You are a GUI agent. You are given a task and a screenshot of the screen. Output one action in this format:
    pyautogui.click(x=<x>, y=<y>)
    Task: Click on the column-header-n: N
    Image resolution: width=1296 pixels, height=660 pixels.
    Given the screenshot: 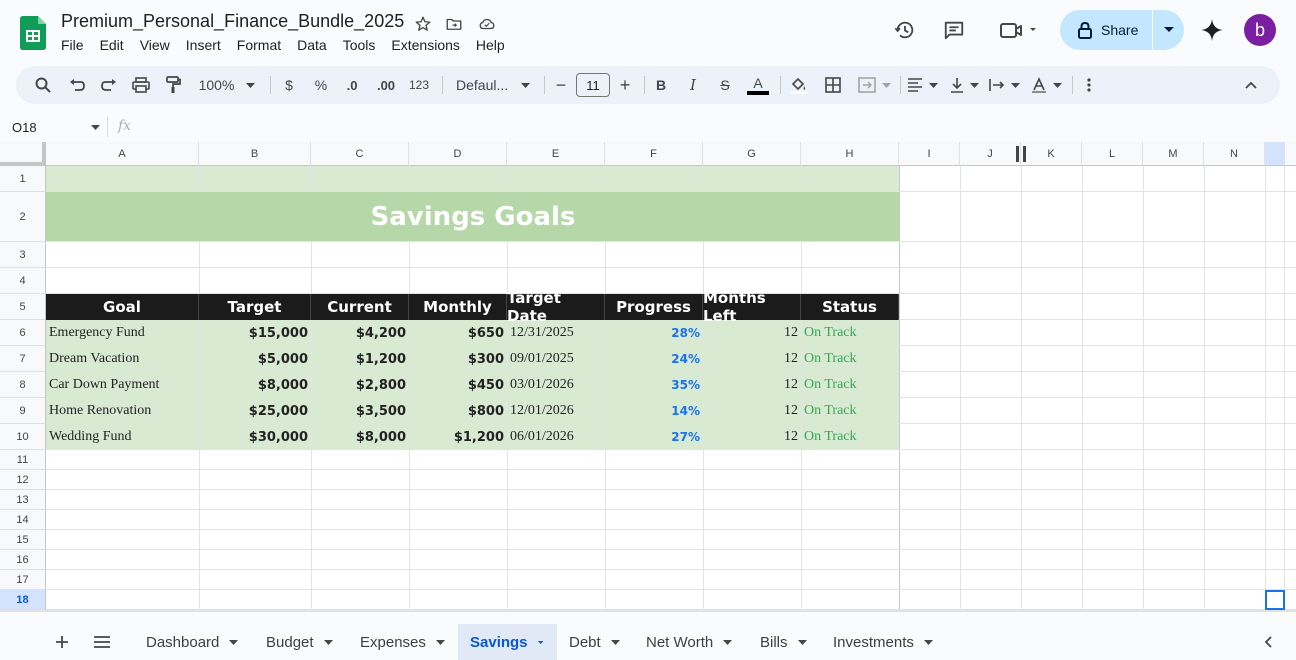 What is the action you would take?
    pyautogui.click(x=1234, y=154)
    